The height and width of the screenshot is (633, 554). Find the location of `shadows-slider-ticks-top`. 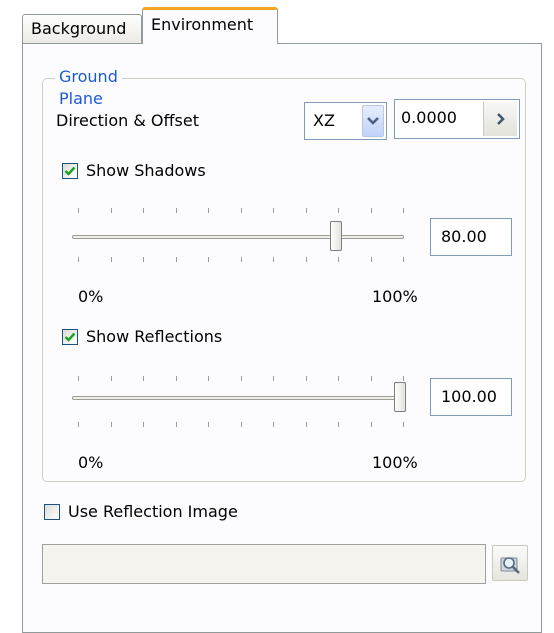

shadows-slider-ticks-top is located at coordinates (241, 211).